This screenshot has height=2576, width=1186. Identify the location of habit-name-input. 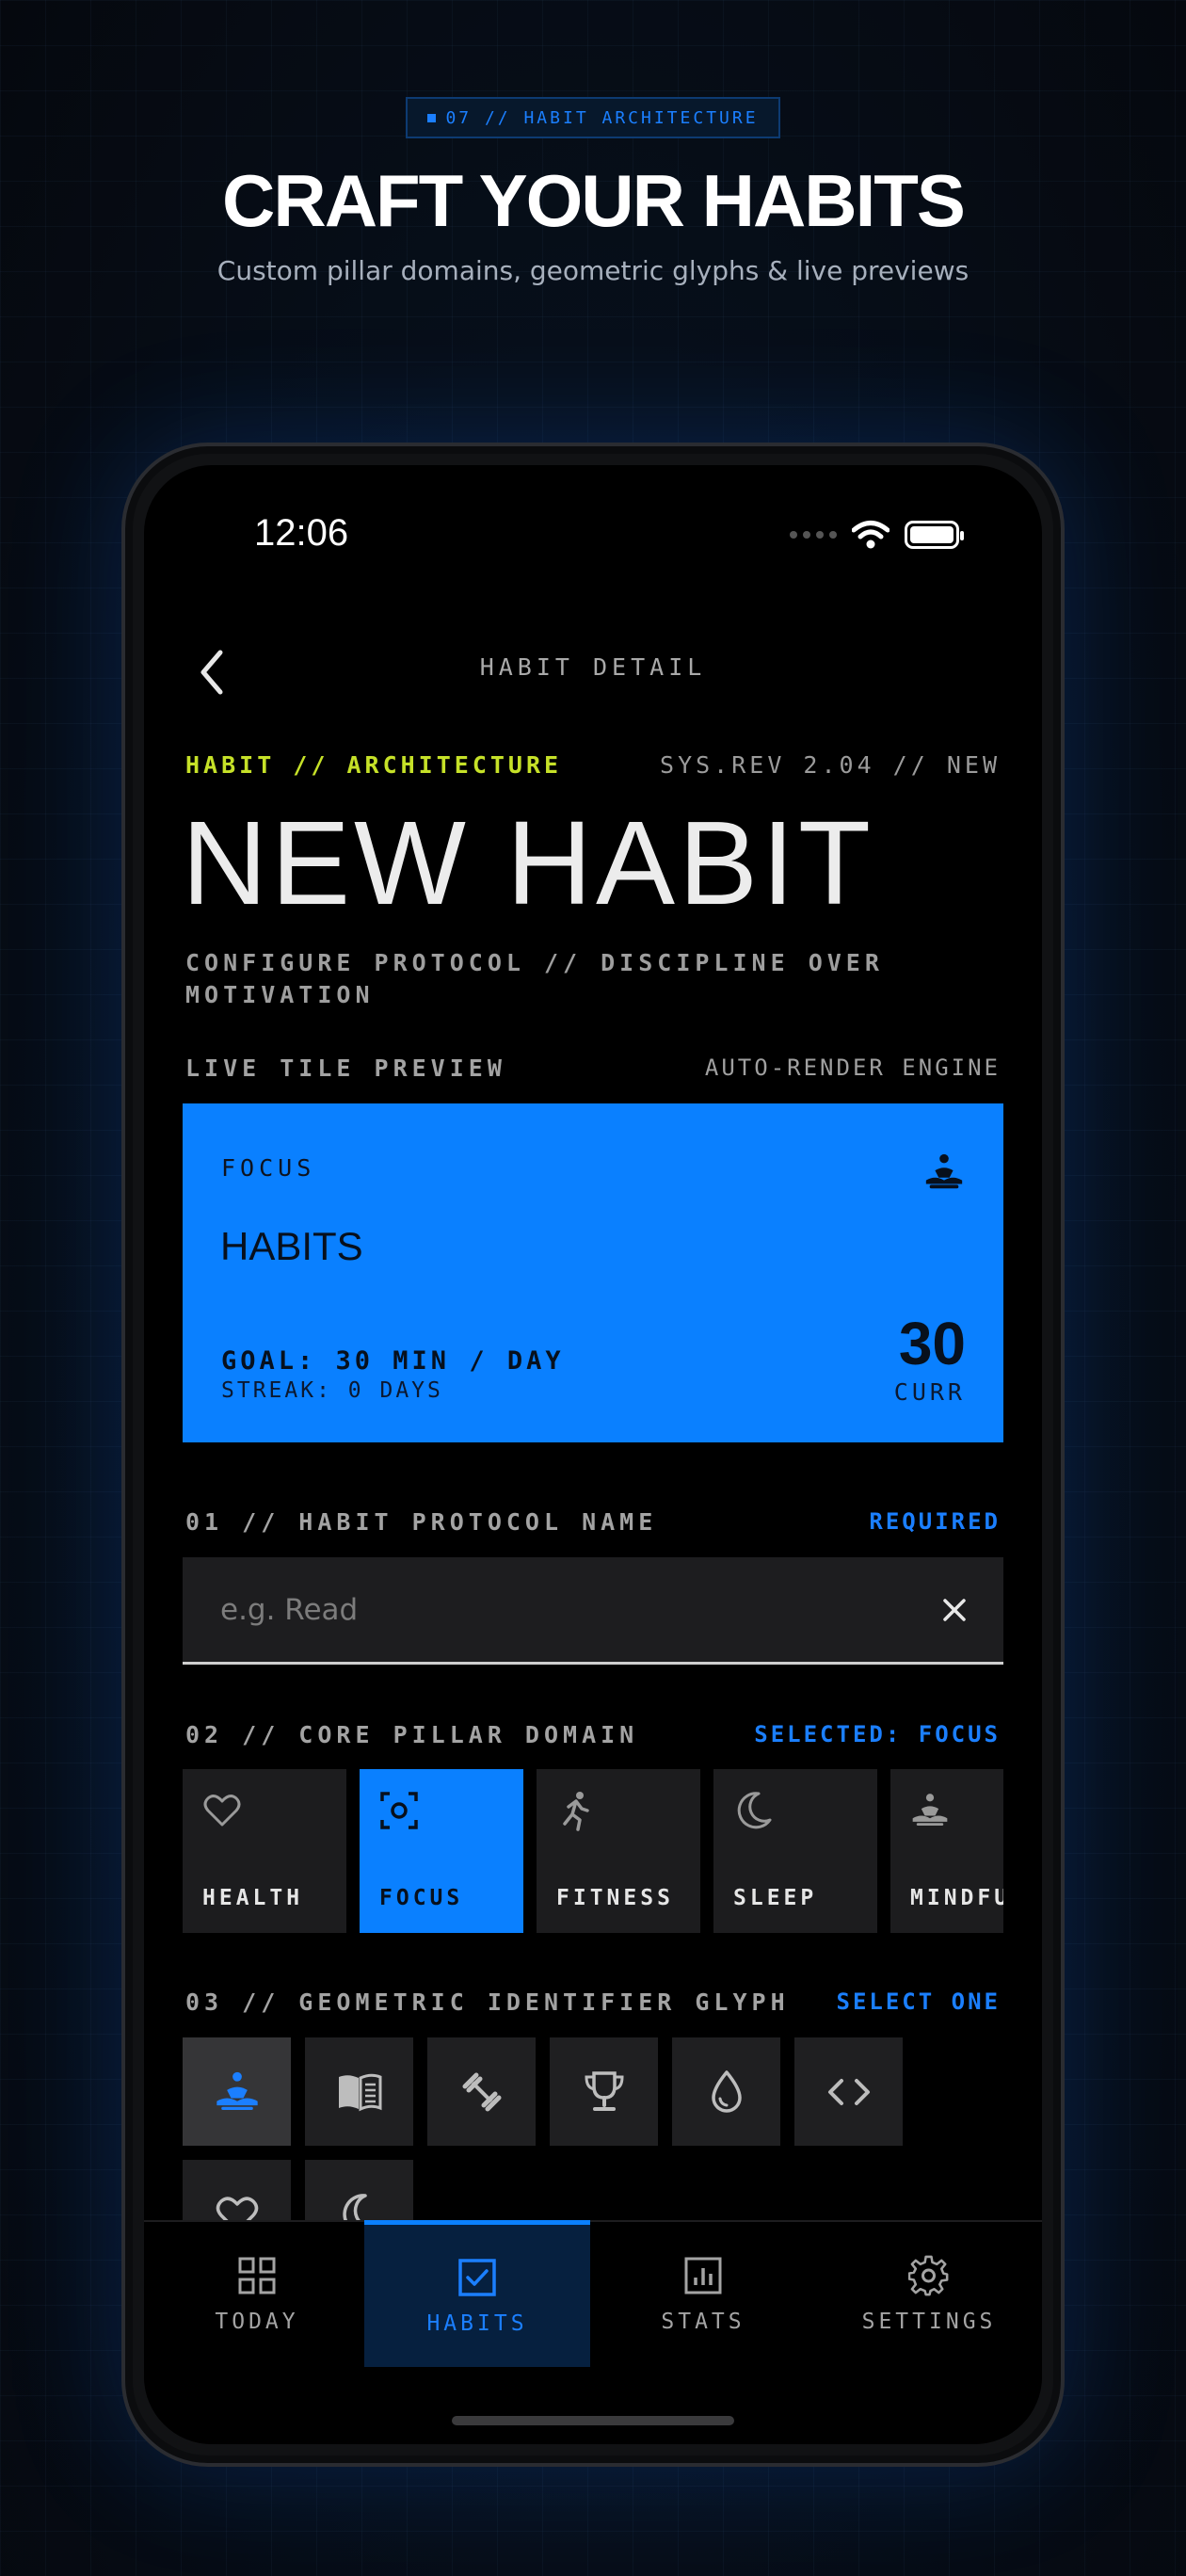
(549, 1609).